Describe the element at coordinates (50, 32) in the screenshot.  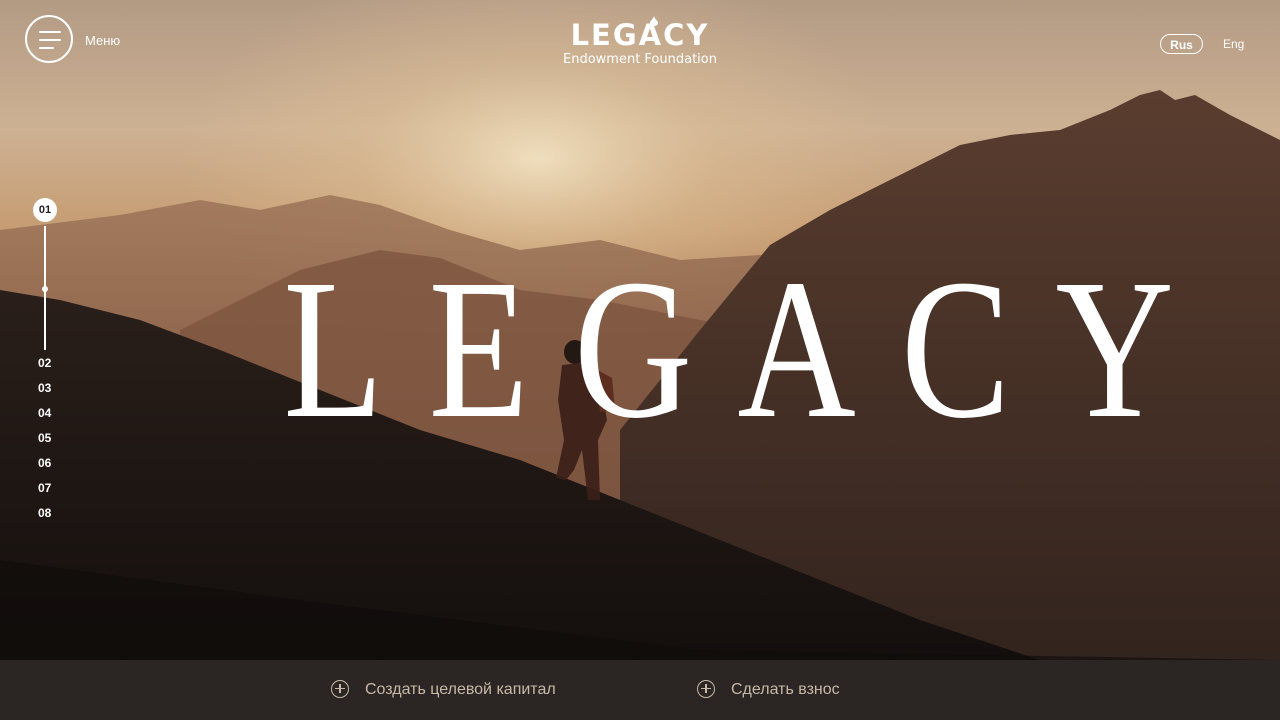
I see `hamburger-icon` at that location.